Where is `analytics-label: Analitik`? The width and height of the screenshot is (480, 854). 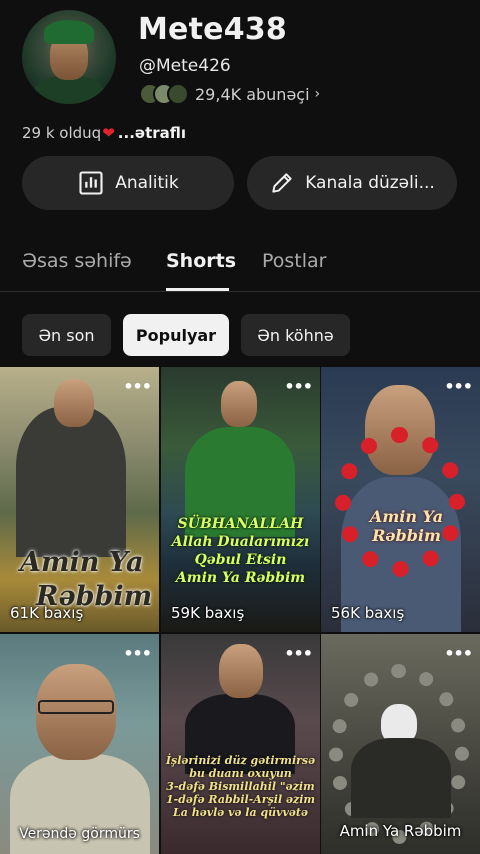 analytics-label: Analitik is located at coordinates (147, 183).